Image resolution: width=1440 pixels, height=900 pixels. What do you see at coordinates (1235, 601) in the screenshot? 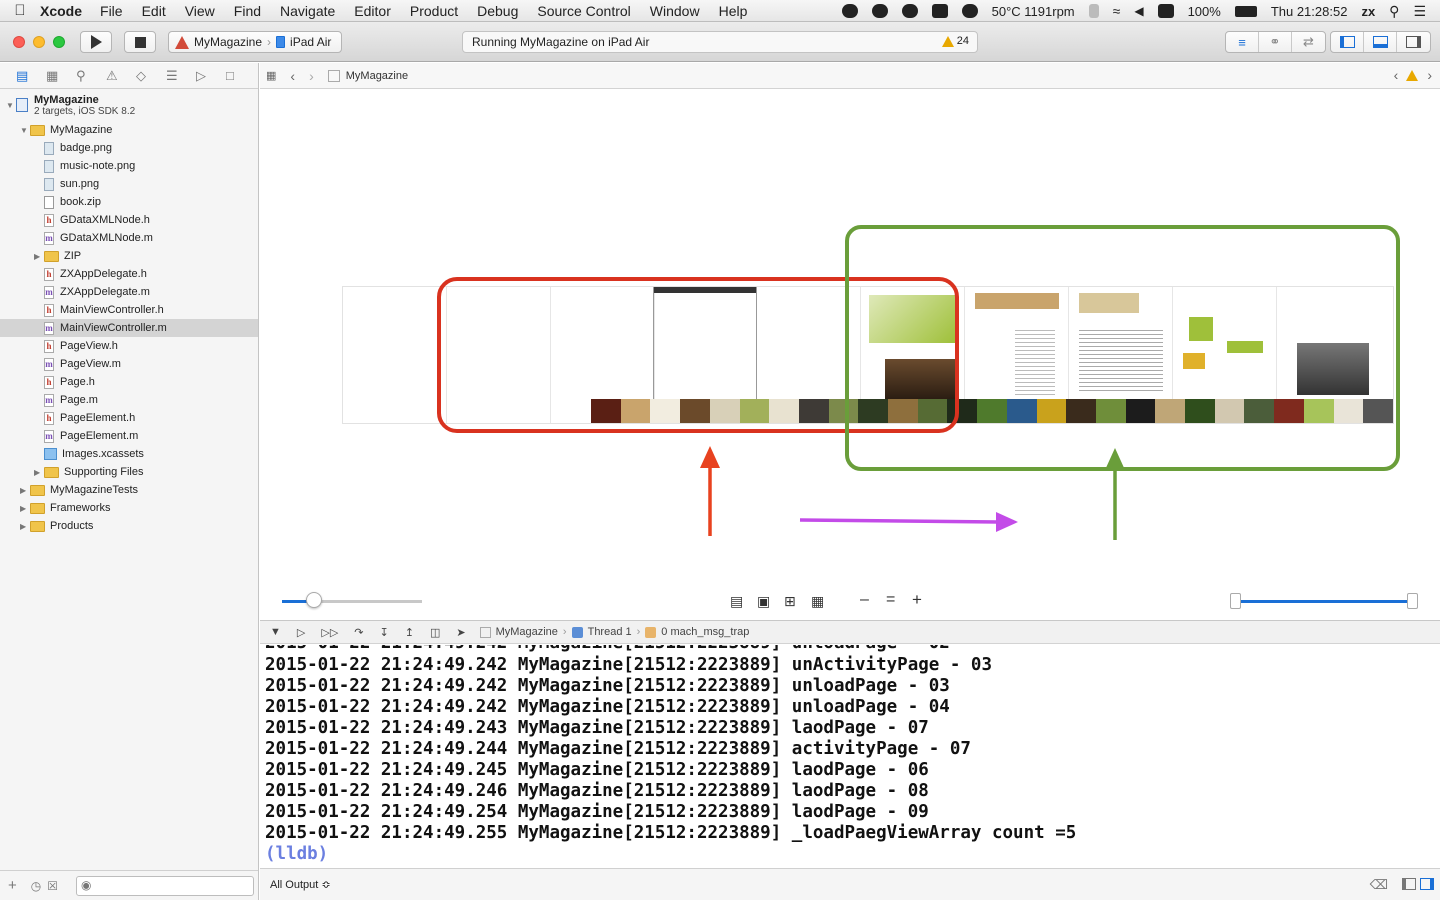
I see `range-slider-start-knob` at bounding box center [1235, 601].